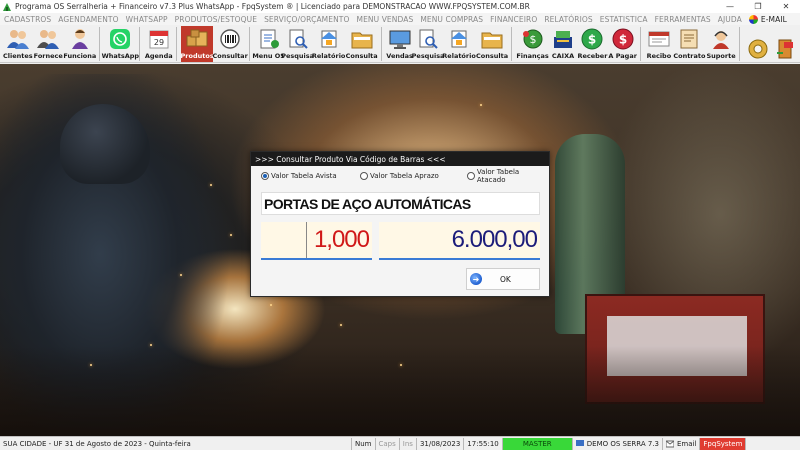 This screenshot has height=450, width=800. Describe the element at coordinates (622, 44) in the screenshot. I see `toolbar-apagar-button: $ A Pagar` at that location.